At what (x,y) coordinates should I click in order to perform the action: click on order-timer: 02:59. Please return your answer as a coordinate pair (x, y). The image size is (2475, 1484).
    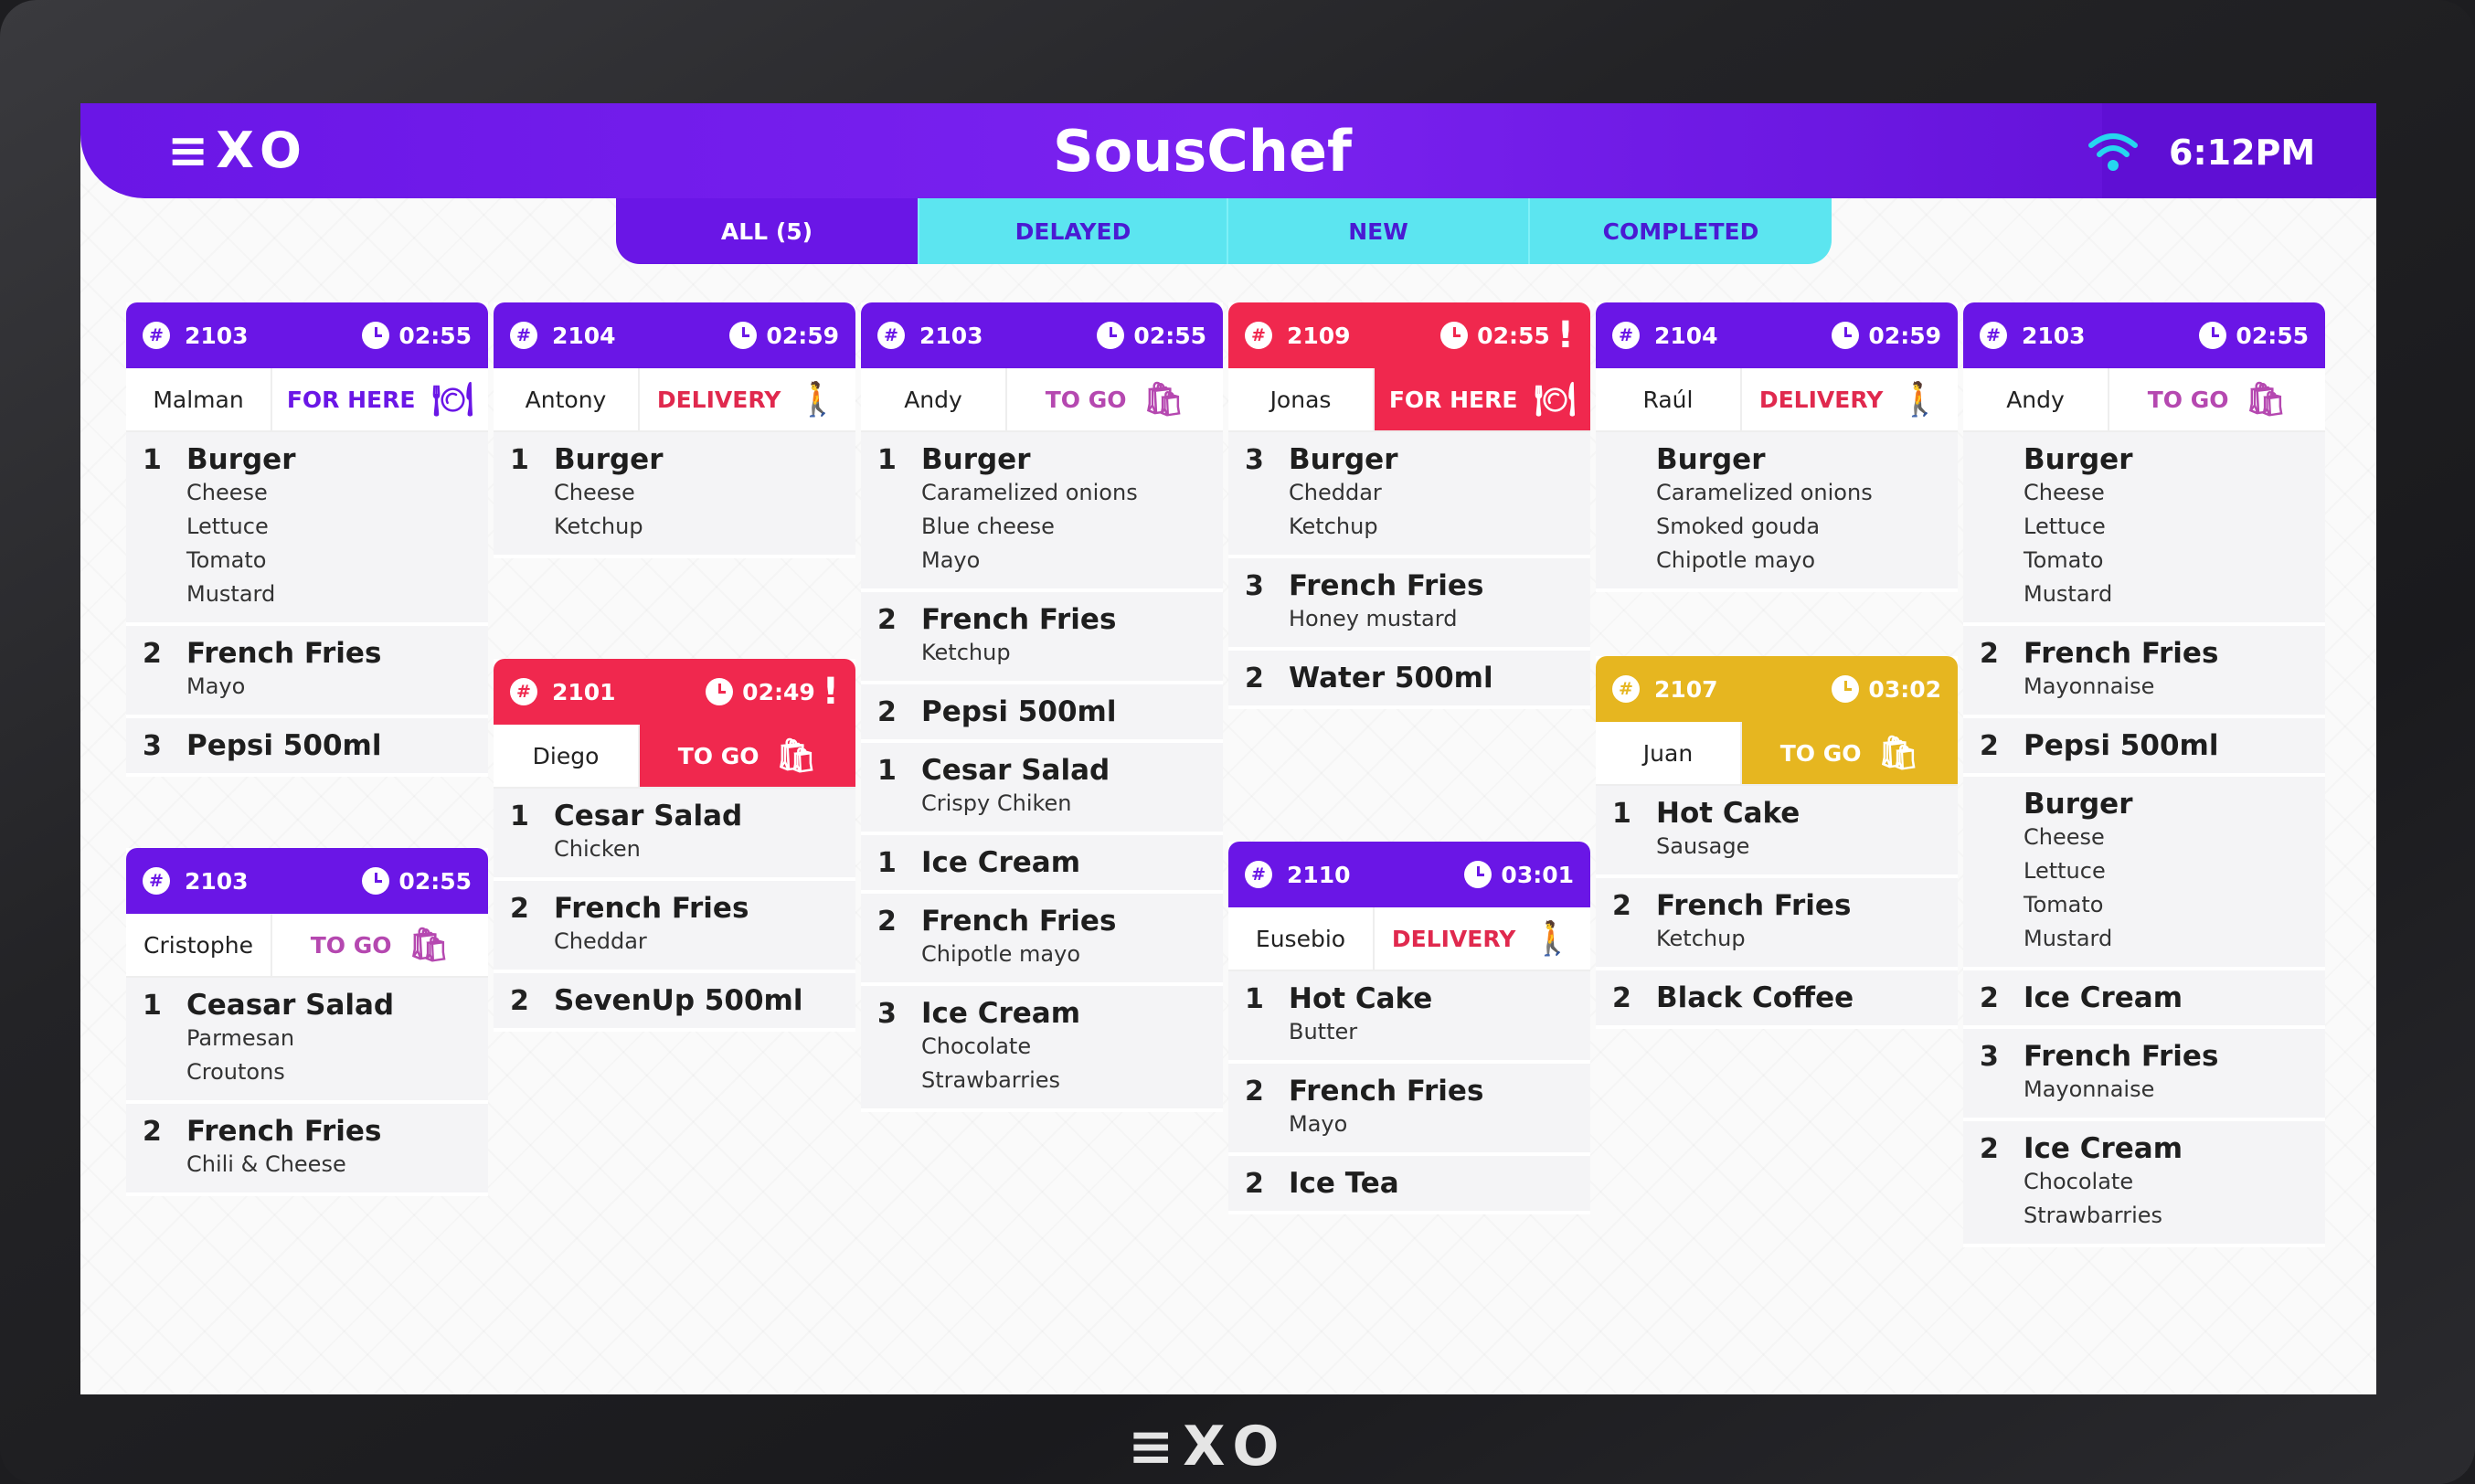
    Looking at the image, I should click on (802, 335).